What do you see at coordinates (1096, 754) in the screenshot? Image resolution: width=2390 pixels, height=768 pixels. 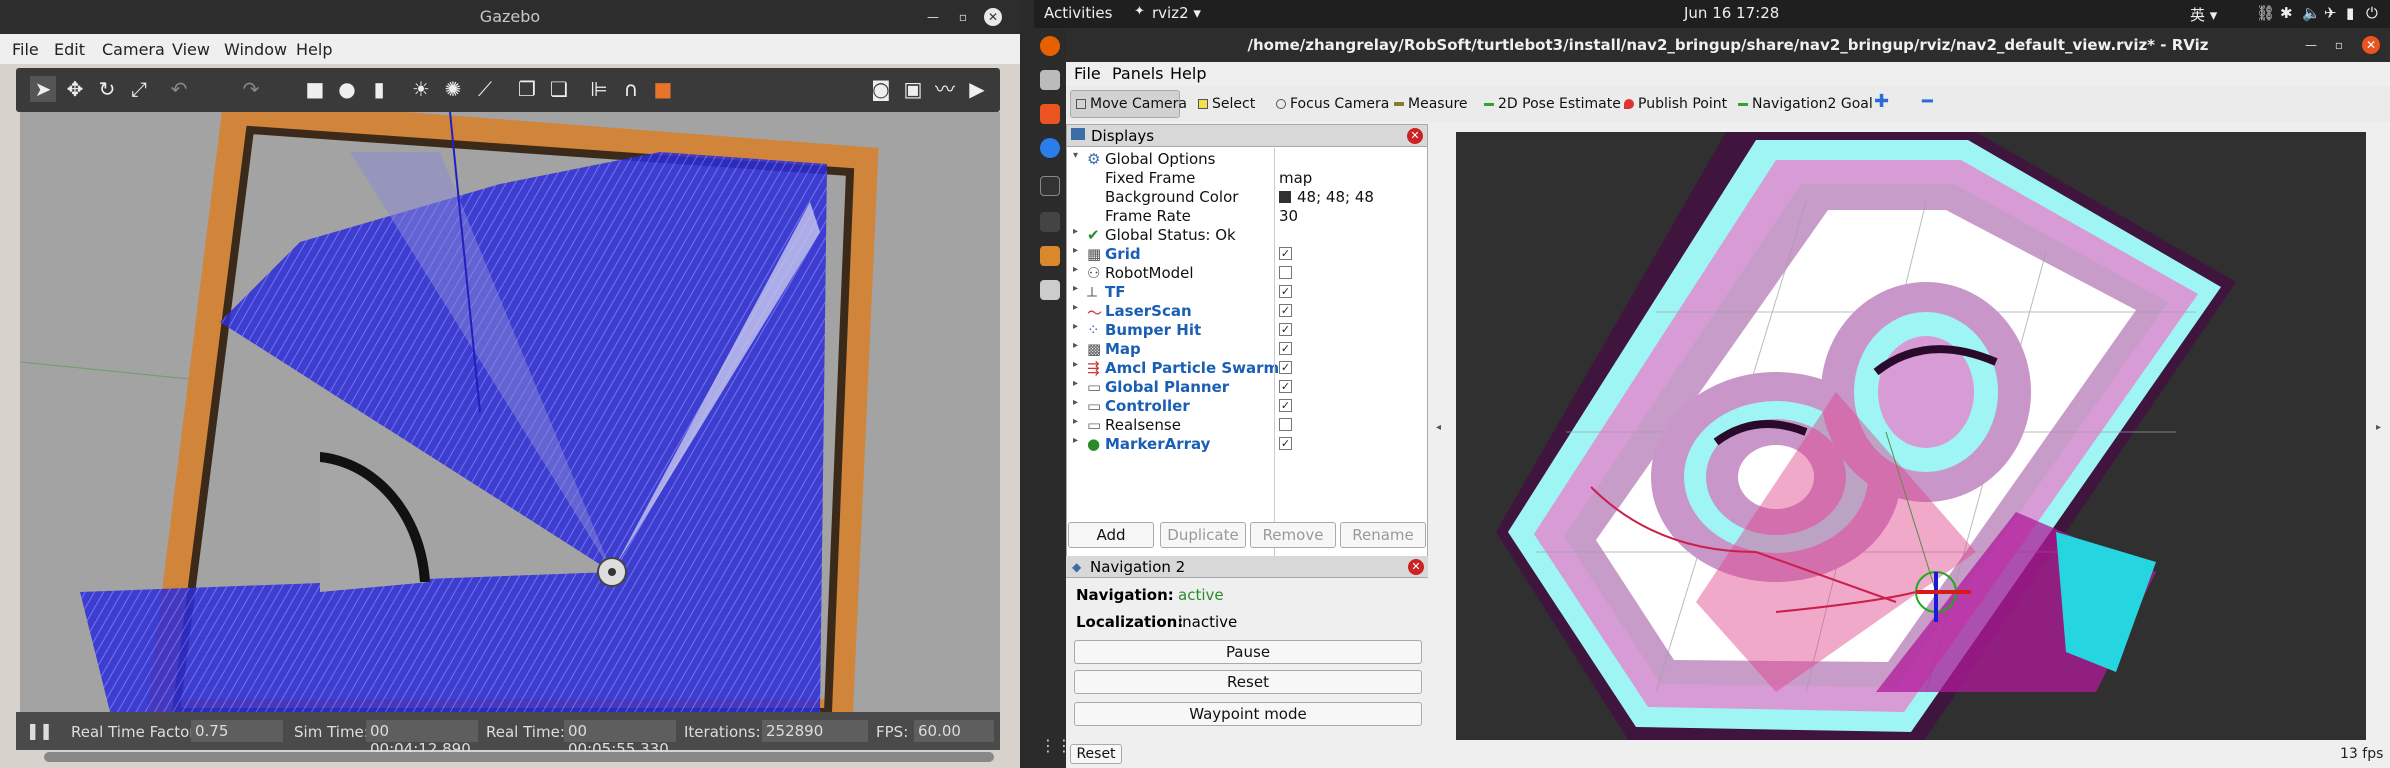 I see `reset-view-button: Reset` at bounding box center [1096, 754].